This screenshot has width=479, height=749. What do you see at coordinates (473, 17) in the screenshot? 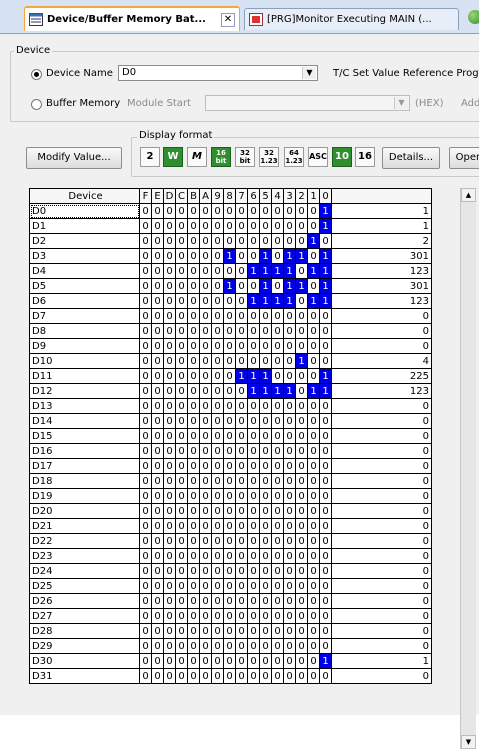
I see `globe-icon` at bounding box center [473, 17].